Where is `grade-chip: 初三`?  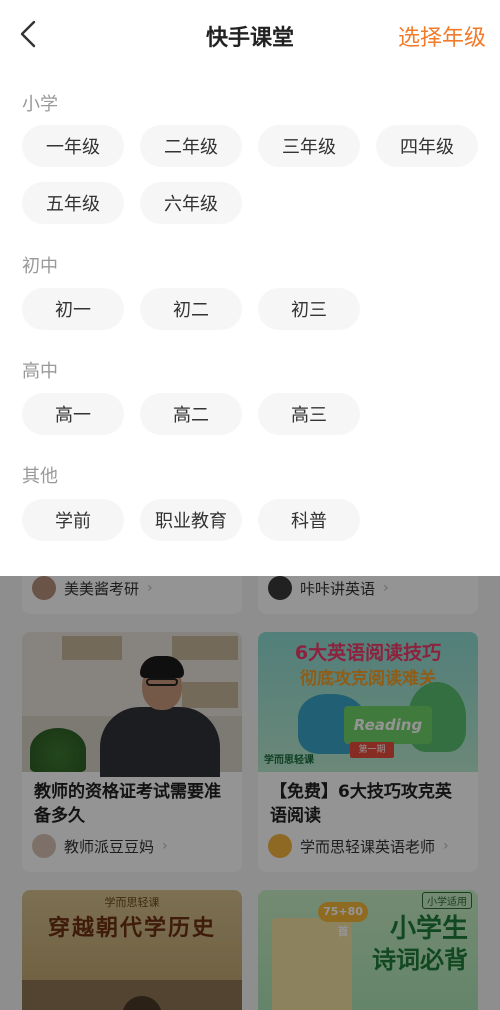 grade-chip: 初三 is located at coordinates (309, 309).